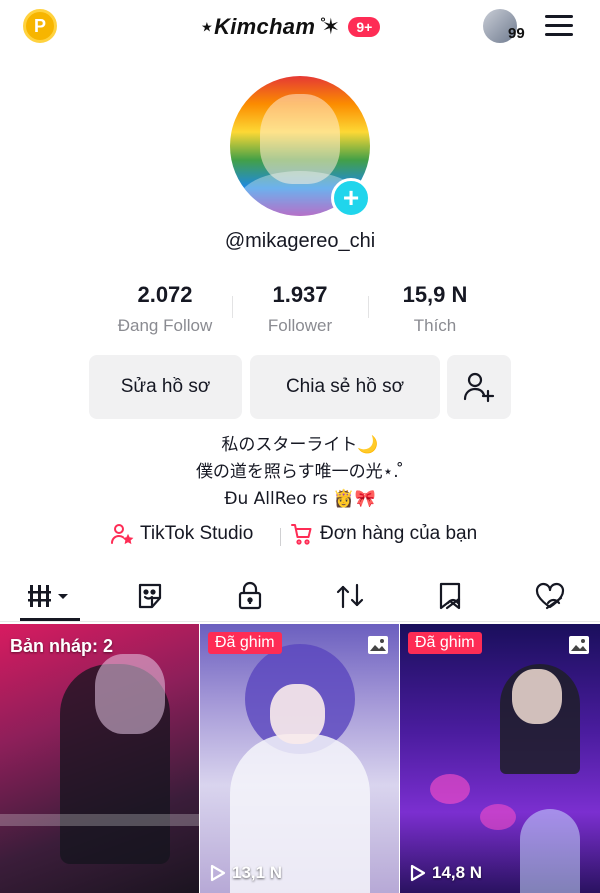 The width and height of the screenshot is (600, 893). What do you see at coordinates (435, 294) in the screenshot?
I see `stat-likes-value: 15,9 N` at bounding box center [435, 294].